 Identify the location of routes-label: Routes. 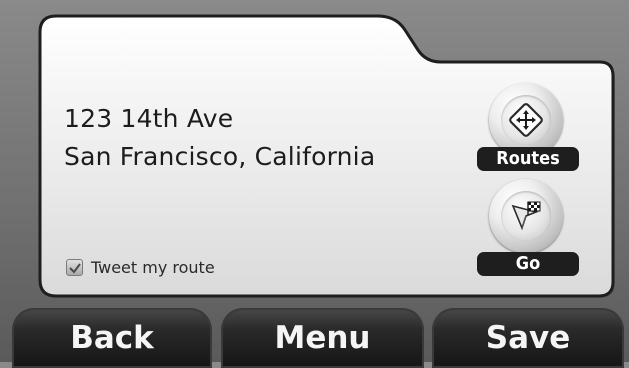
(528, 159).